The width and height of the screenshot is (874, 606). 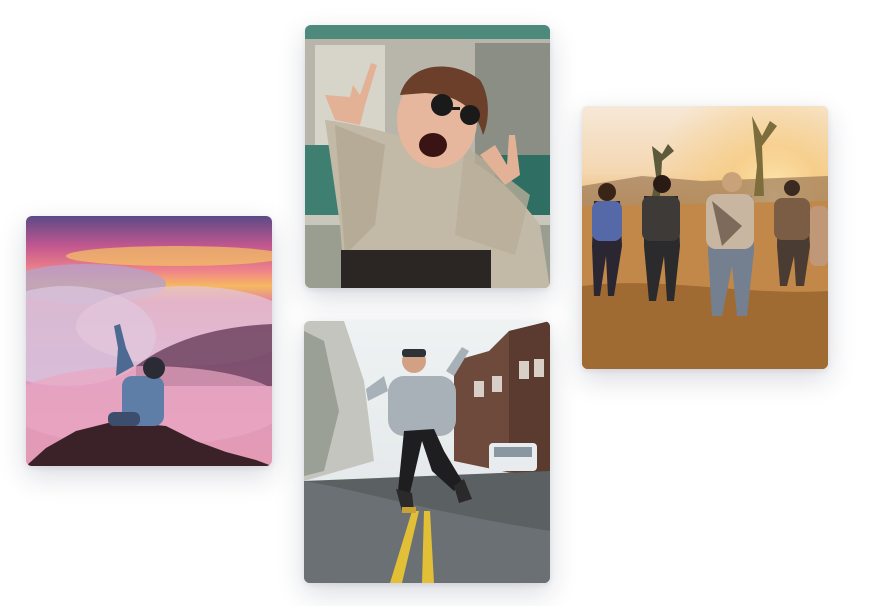 I want to click on desert-running-image, so click(x=705, y=237).